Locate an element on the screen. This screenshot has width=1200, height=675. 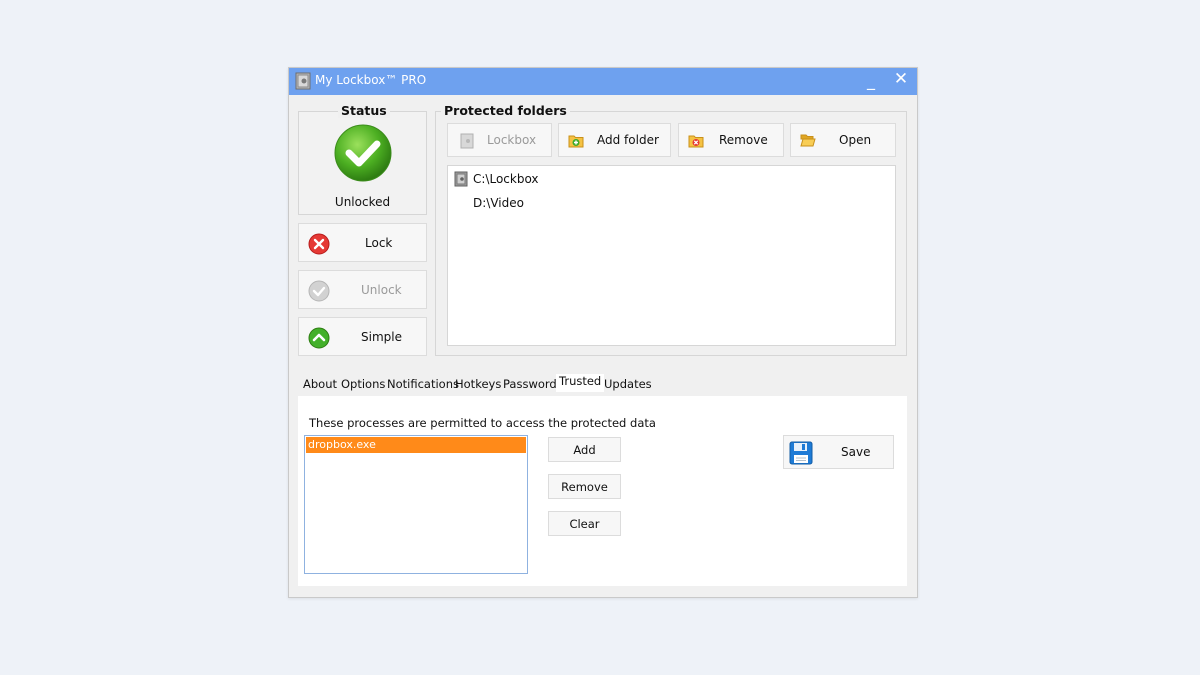
status-state-label: Unlocked is located at coordinates (362, 202).